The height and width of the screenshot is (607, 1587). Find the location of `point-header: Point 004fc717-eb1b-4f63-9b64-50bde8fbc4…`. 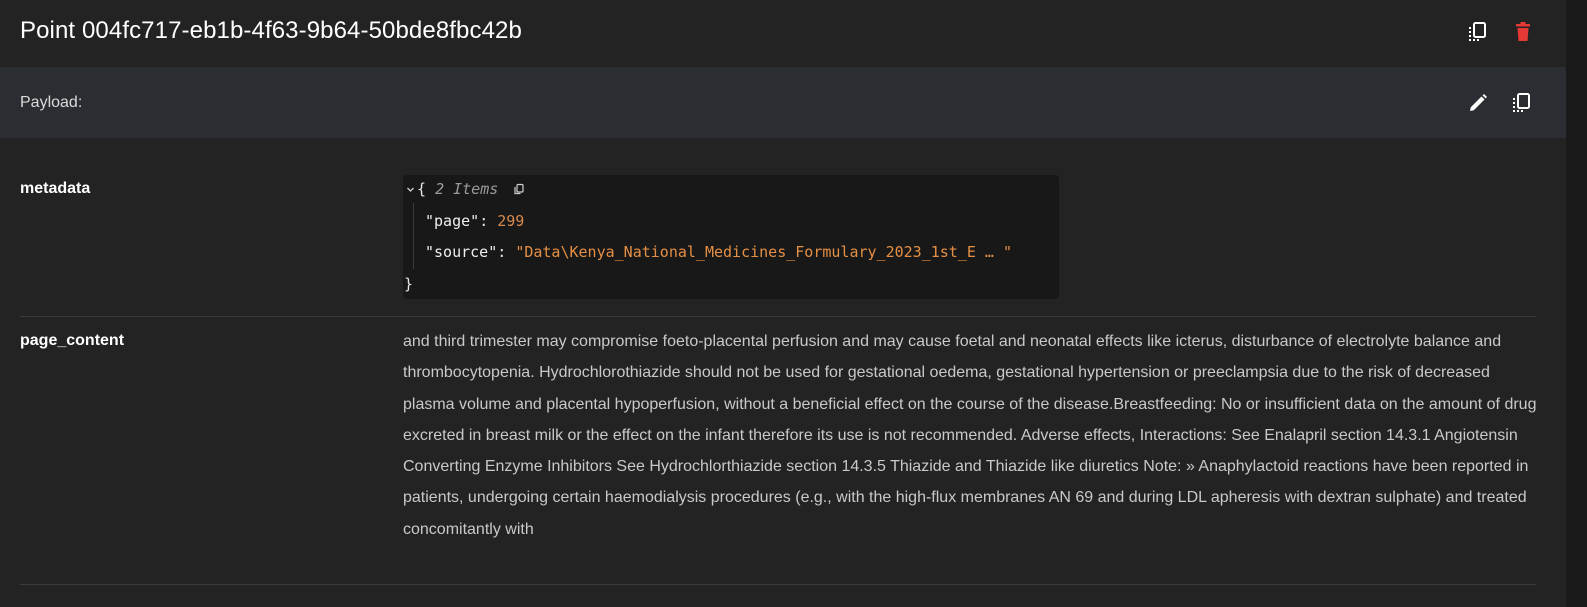

point-header: Point 004fc717-eb1b-4f63-9b64-50bde8fbc4… is located at coordinates (783, 33).